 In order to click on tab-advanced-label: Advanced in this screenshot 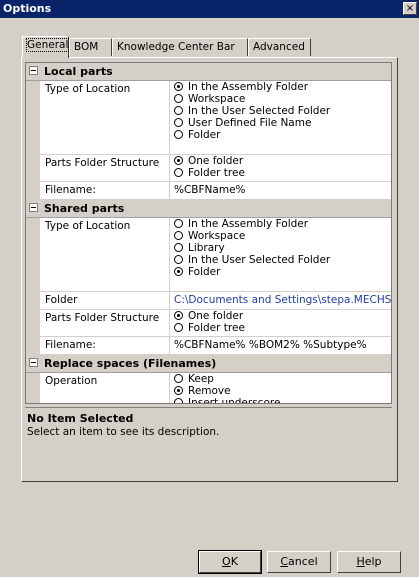, I will do `click(279, 47)`.